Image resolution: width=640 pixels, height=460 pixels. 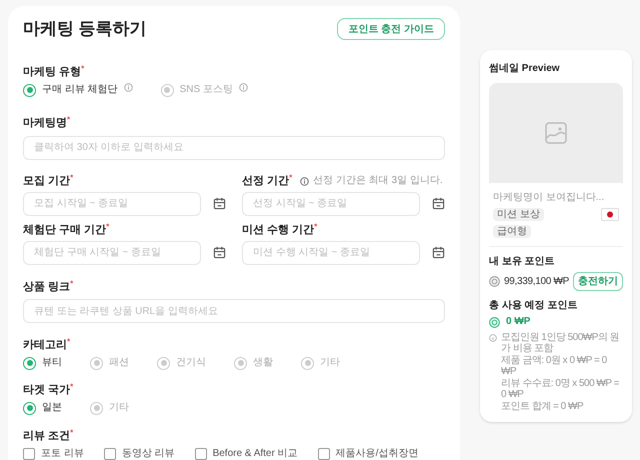 I want to click on checkbox-label: 동영상 리뷰, so click(x=148, y=454).